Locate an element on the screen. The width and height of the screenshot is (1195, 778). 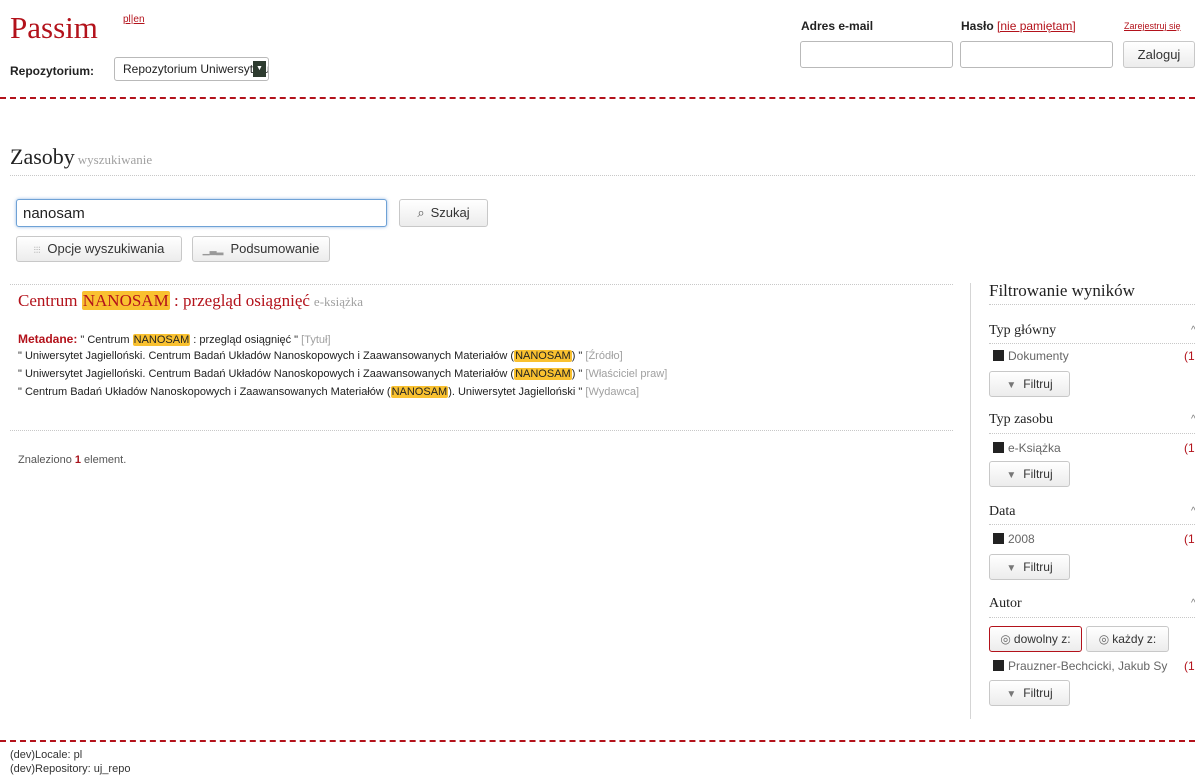
filter-option-label: Dokumenty is located at coordinates (1038, 356).